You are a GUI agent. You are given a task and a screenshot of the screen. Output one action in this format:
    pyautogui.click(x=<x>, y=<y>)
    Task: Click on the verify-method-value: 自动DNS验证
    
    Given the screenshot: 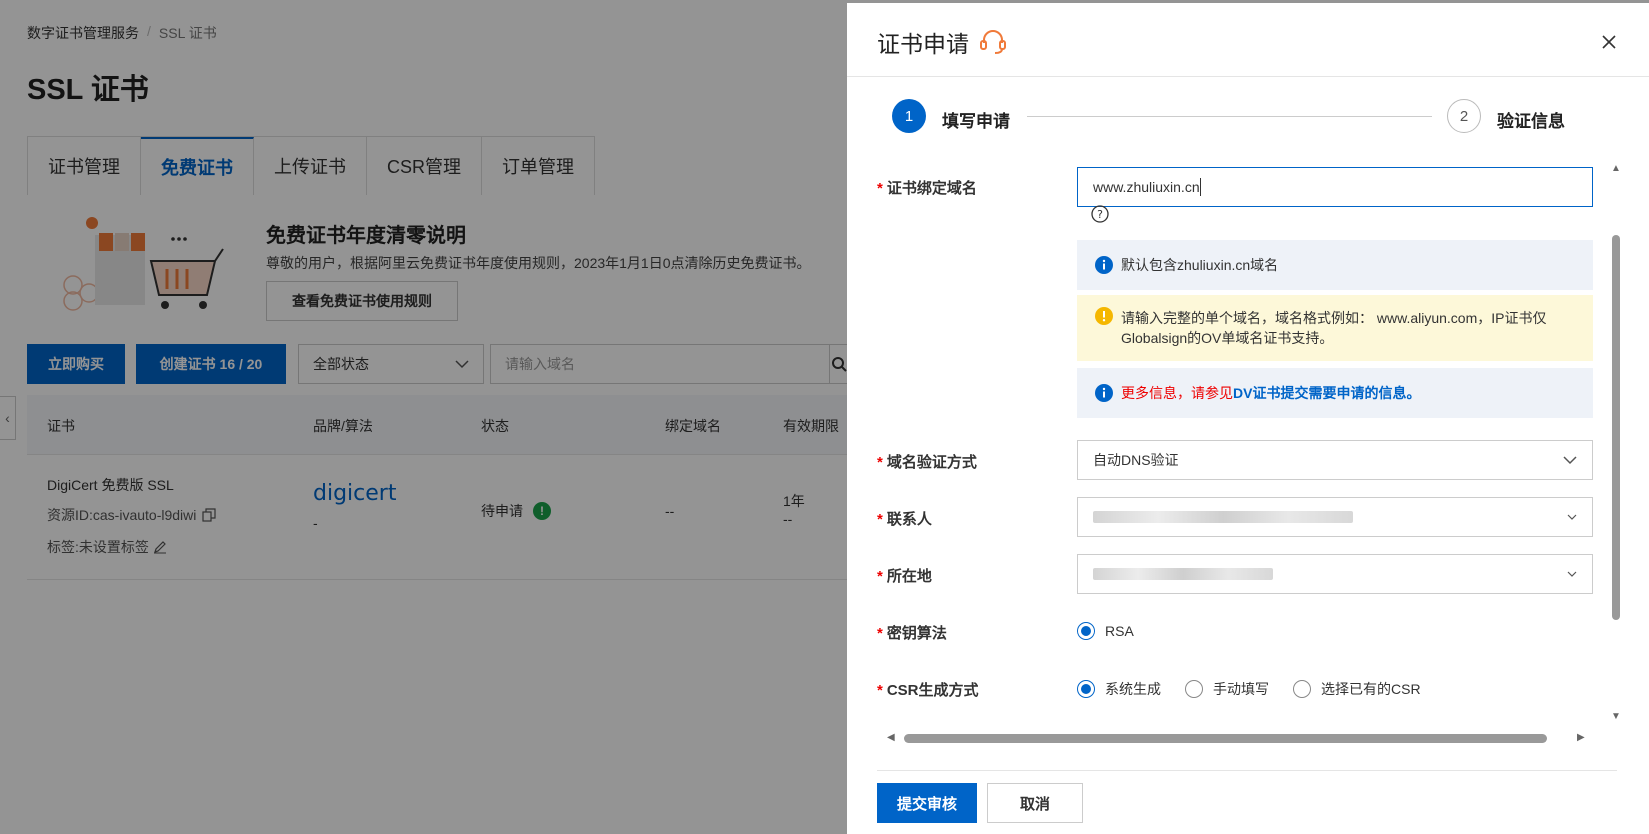 What is the action you would take?
    pyautogui.click(x=1136, y=460)
    